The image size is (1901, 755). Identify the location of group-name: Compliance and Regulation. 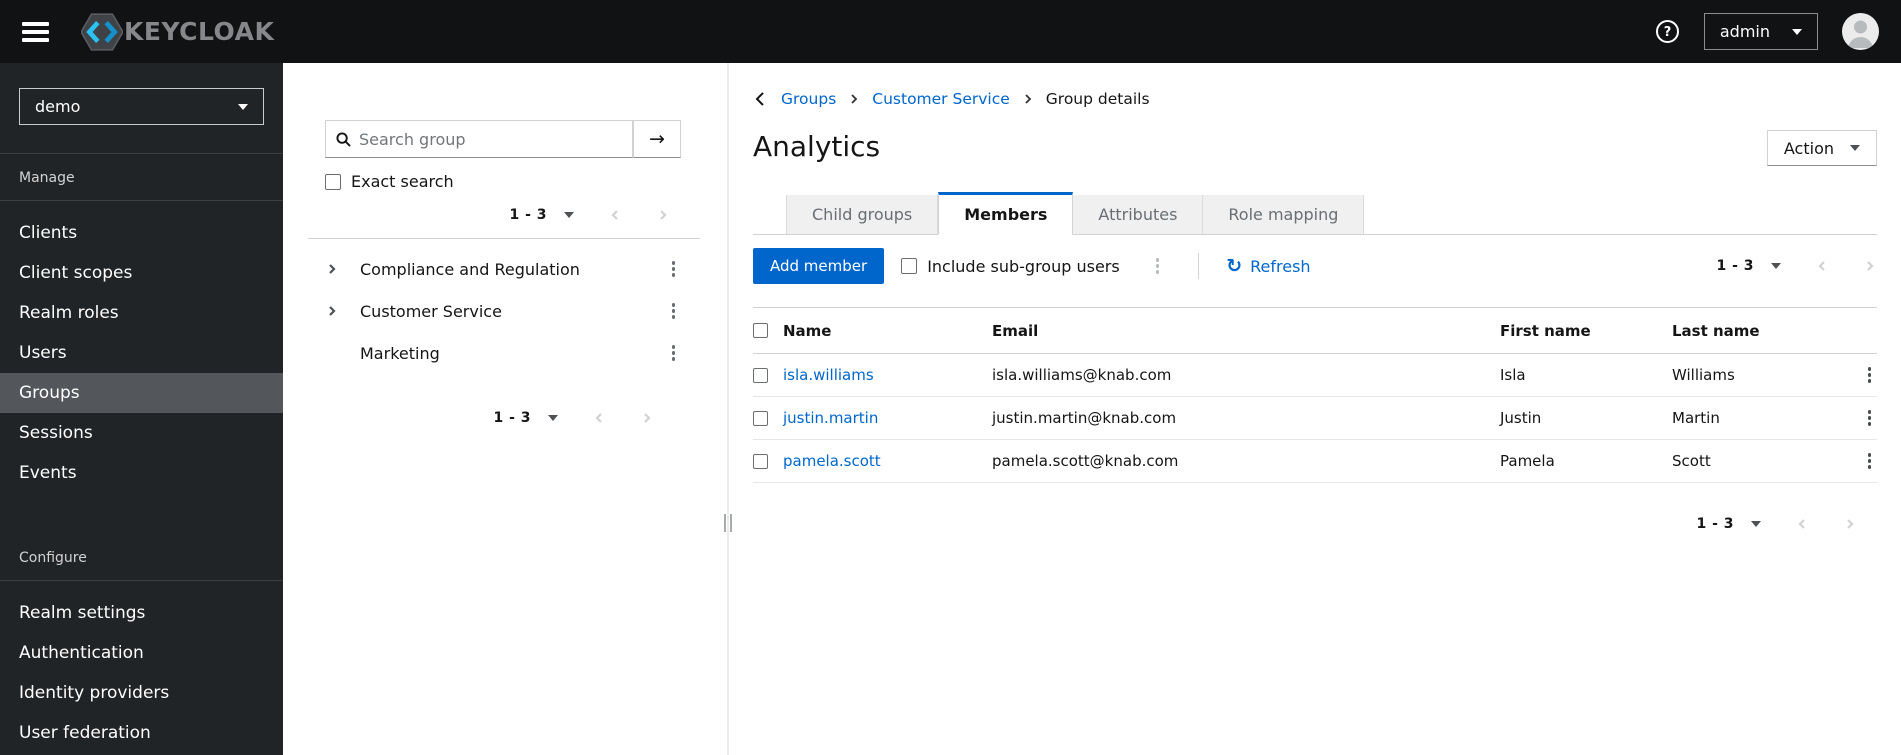
(470, 269).